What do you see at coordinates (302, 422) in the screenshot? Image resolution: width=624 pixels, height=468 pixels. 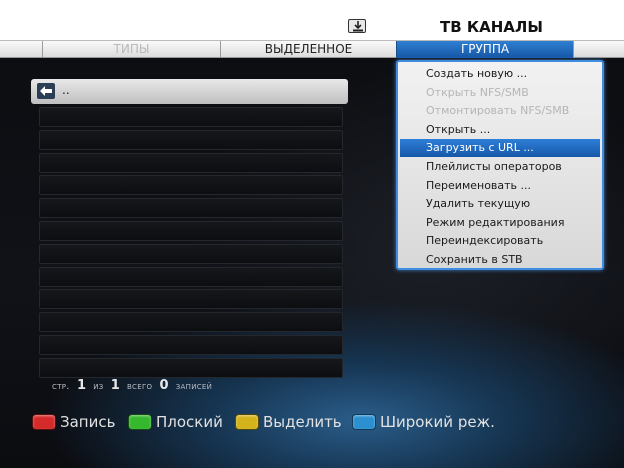 I see `legend-select-label: Выделить` at bounding box center [302, 422].